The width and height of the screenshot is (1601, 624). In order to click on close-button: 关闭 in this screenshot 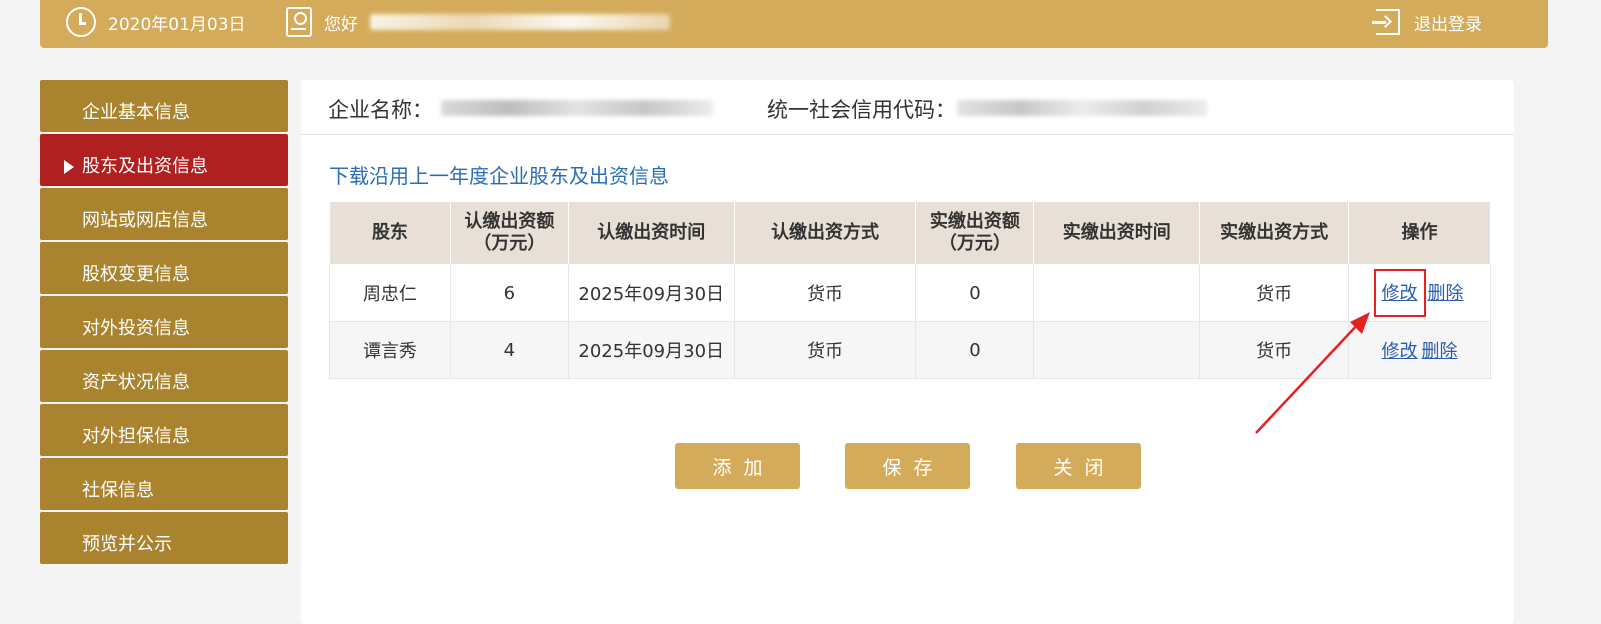, I will do `click(1078, 466)`.